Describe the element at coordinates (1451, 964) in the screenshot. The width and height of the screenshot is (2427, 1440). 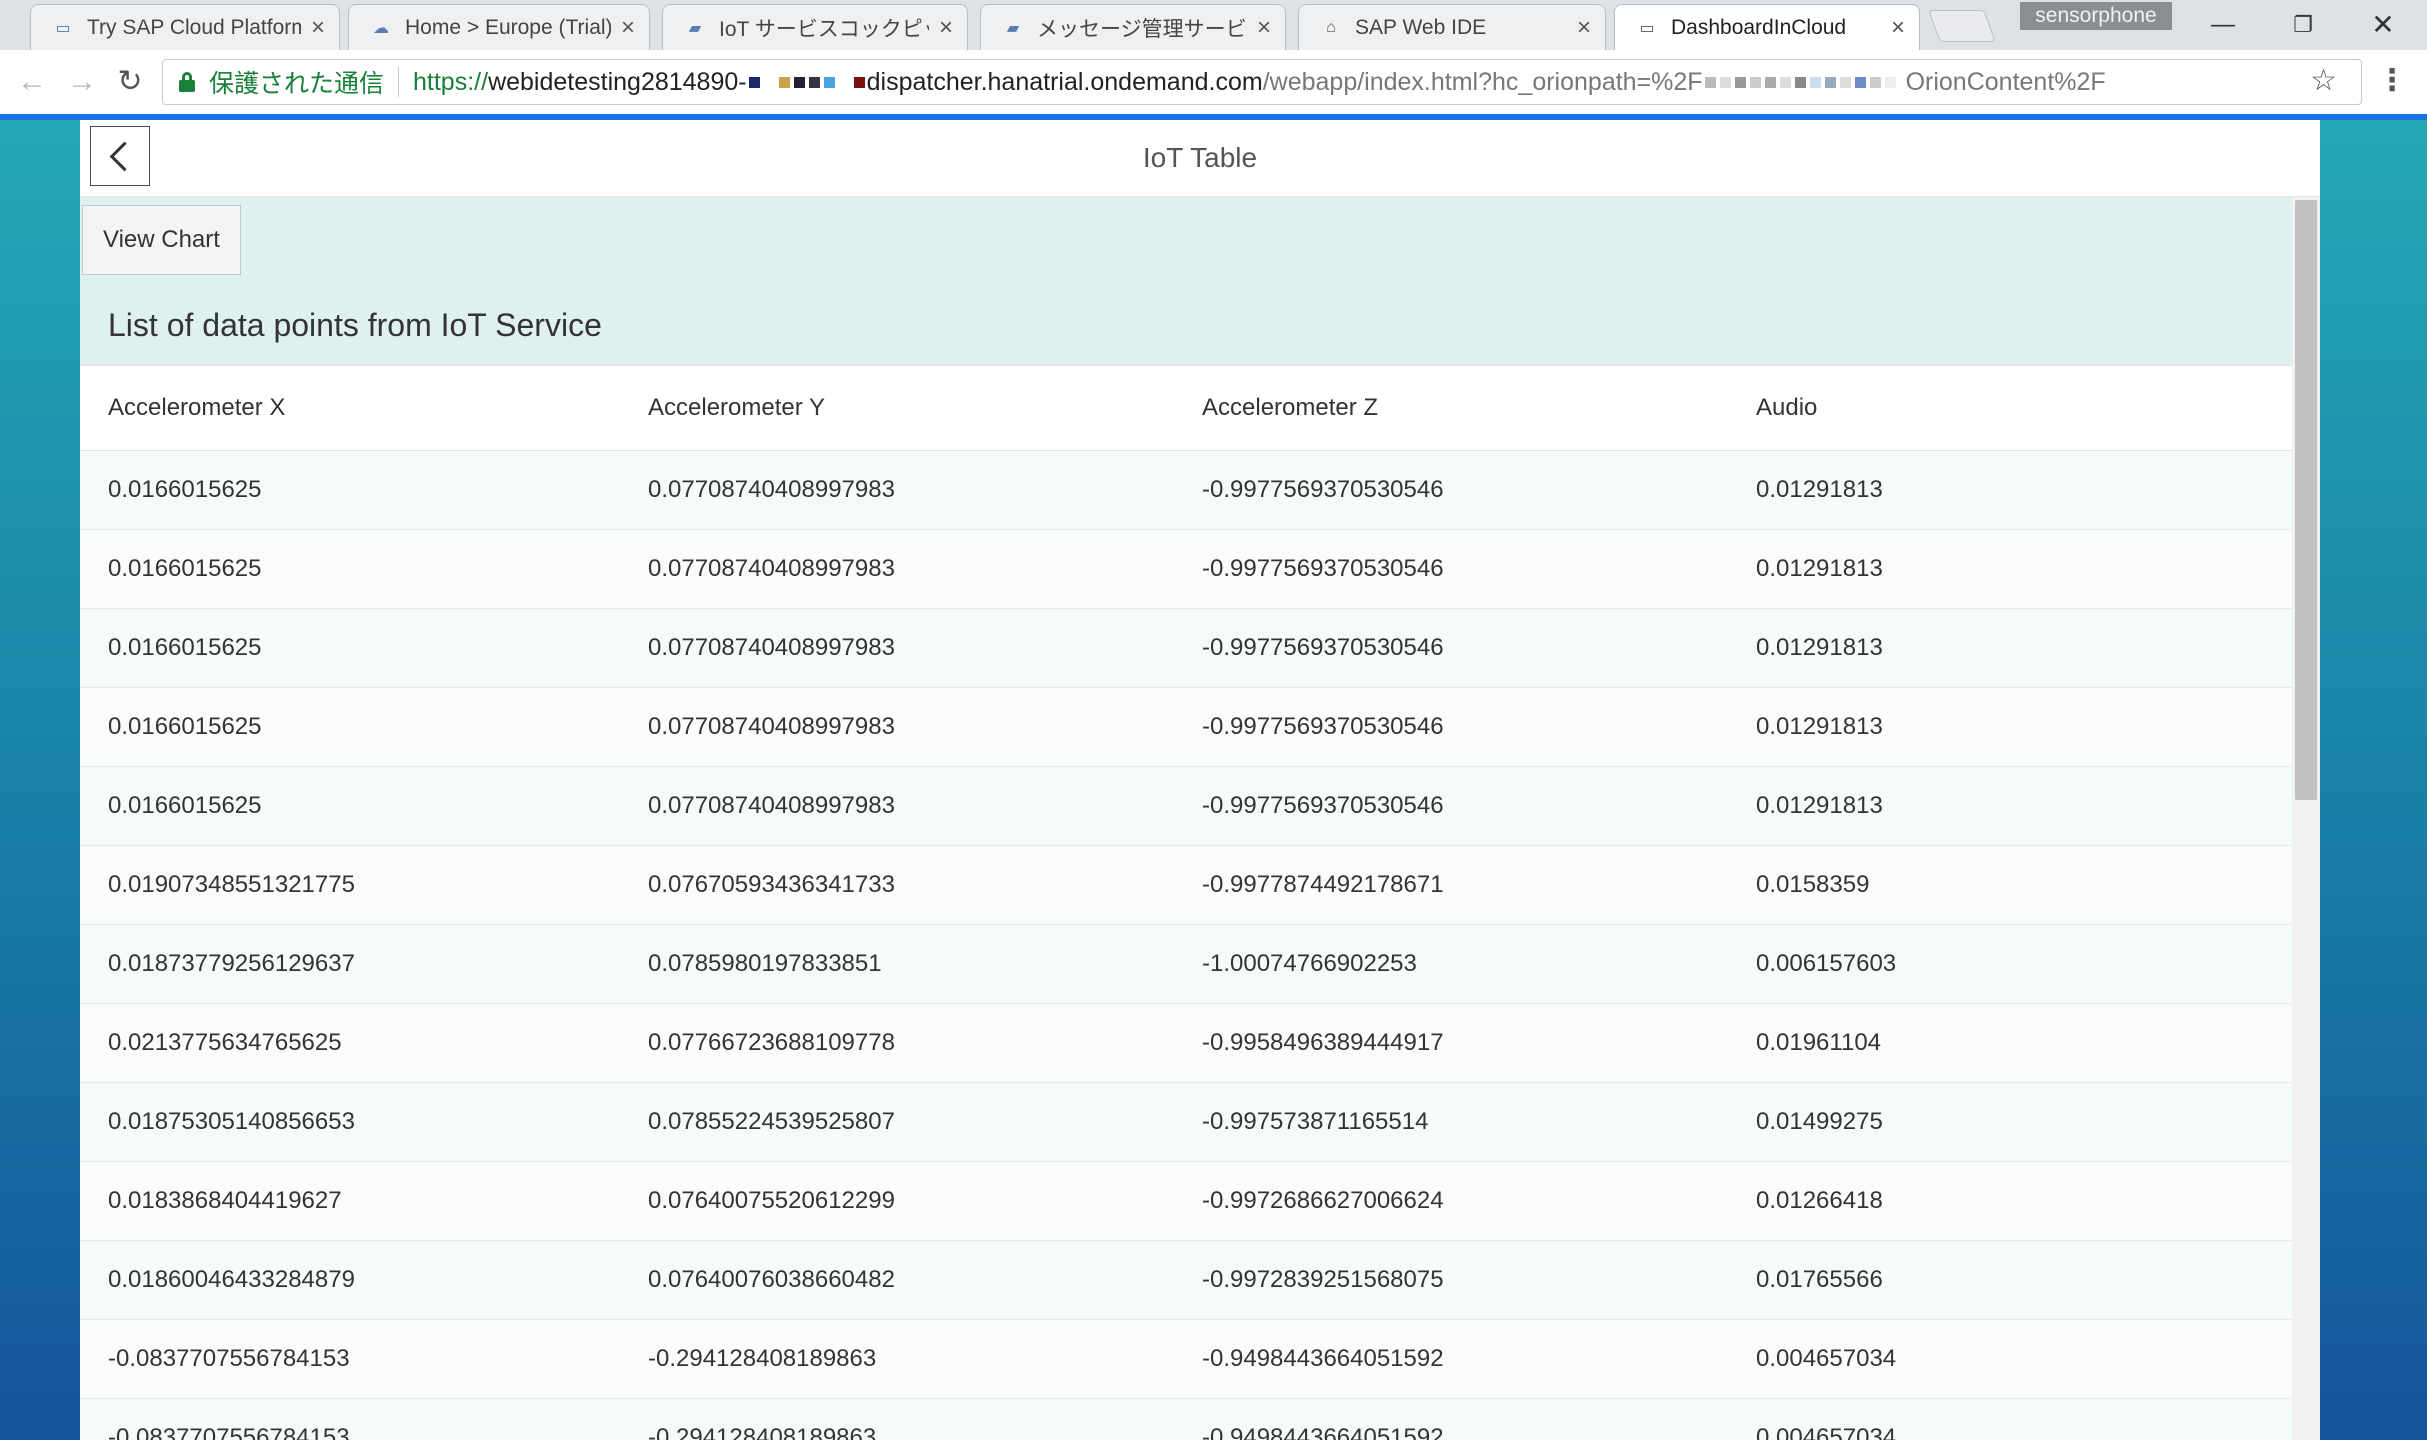
I see `table-cell: -1.00074766902253` at that location.